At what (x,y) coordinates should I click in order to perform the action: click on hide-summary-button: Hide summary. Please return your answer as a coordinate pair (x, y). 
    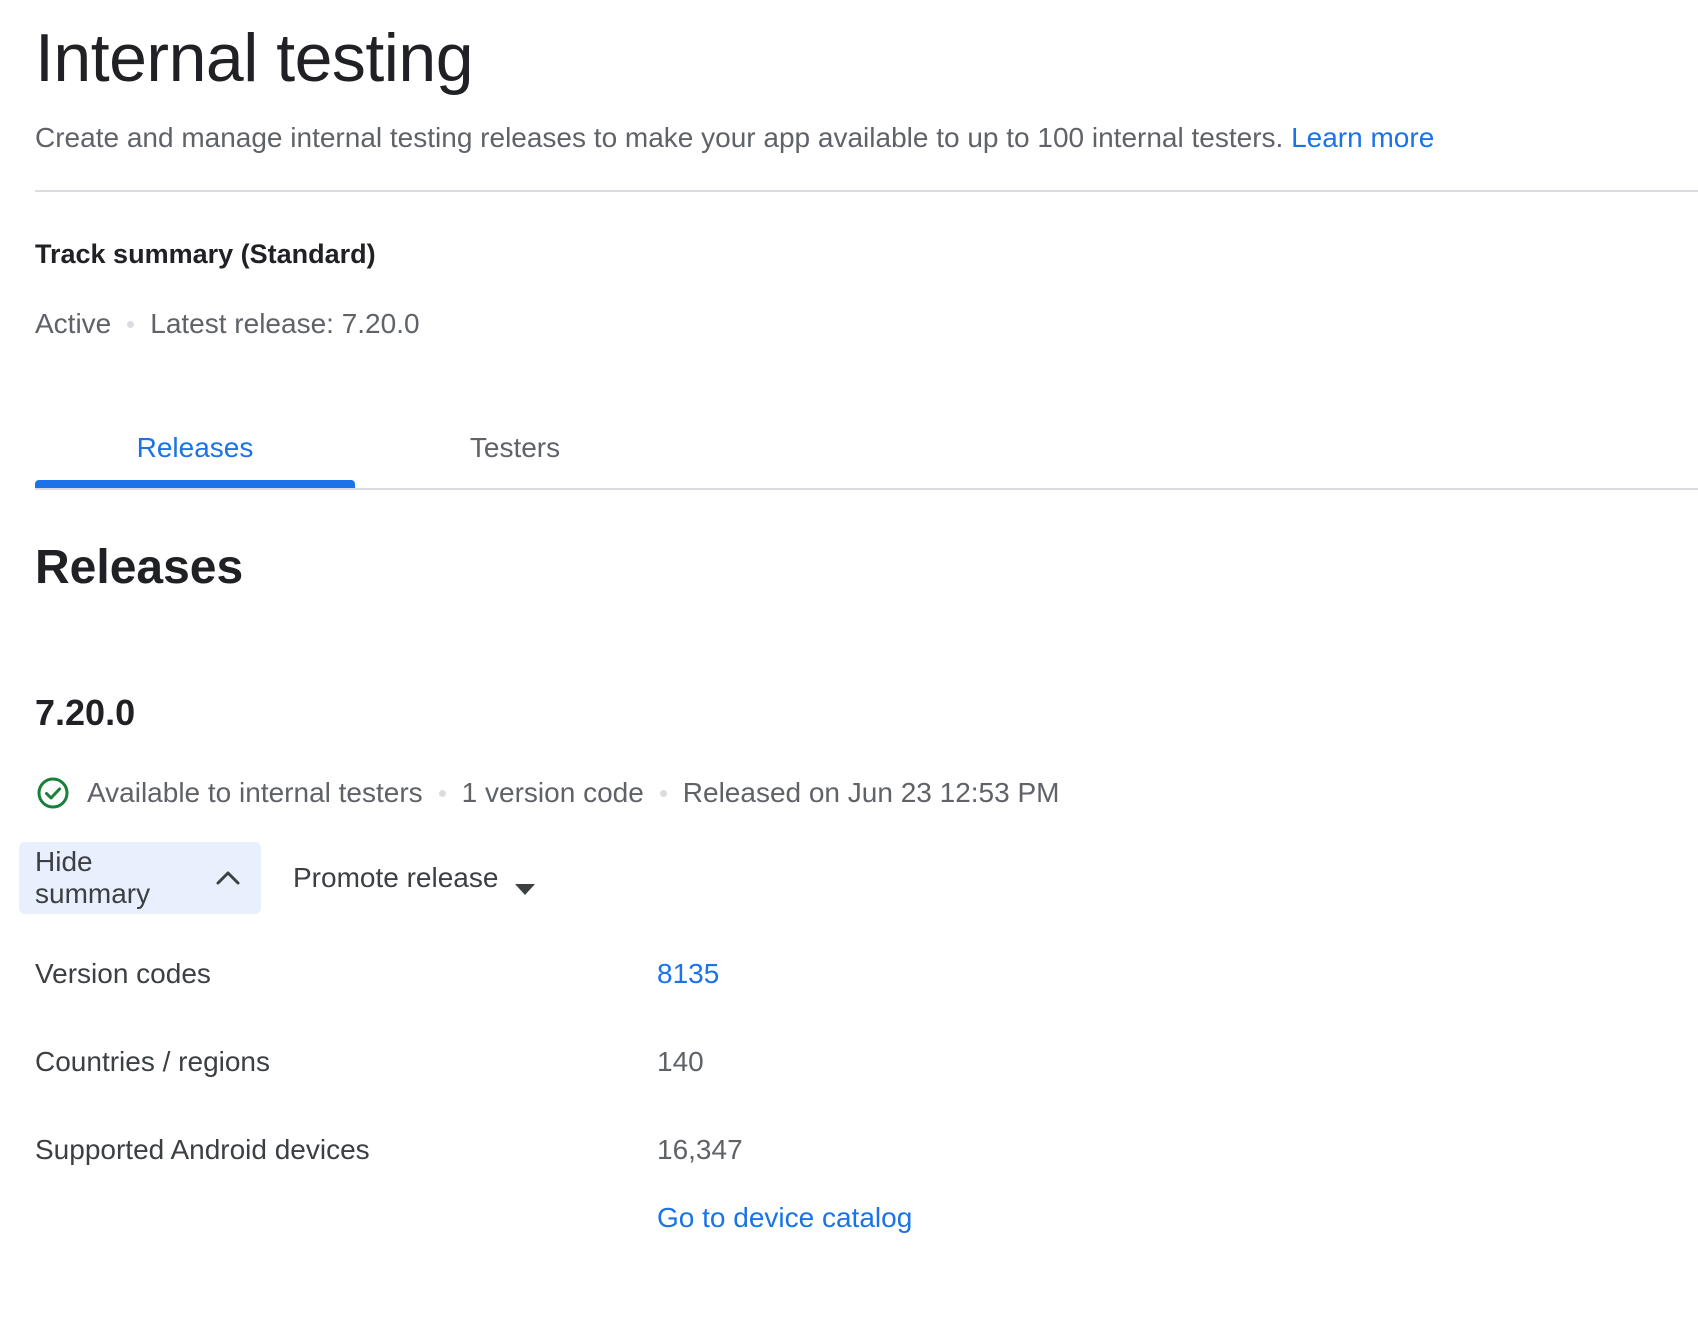
    Looking at the image, I should click on (140, 878).